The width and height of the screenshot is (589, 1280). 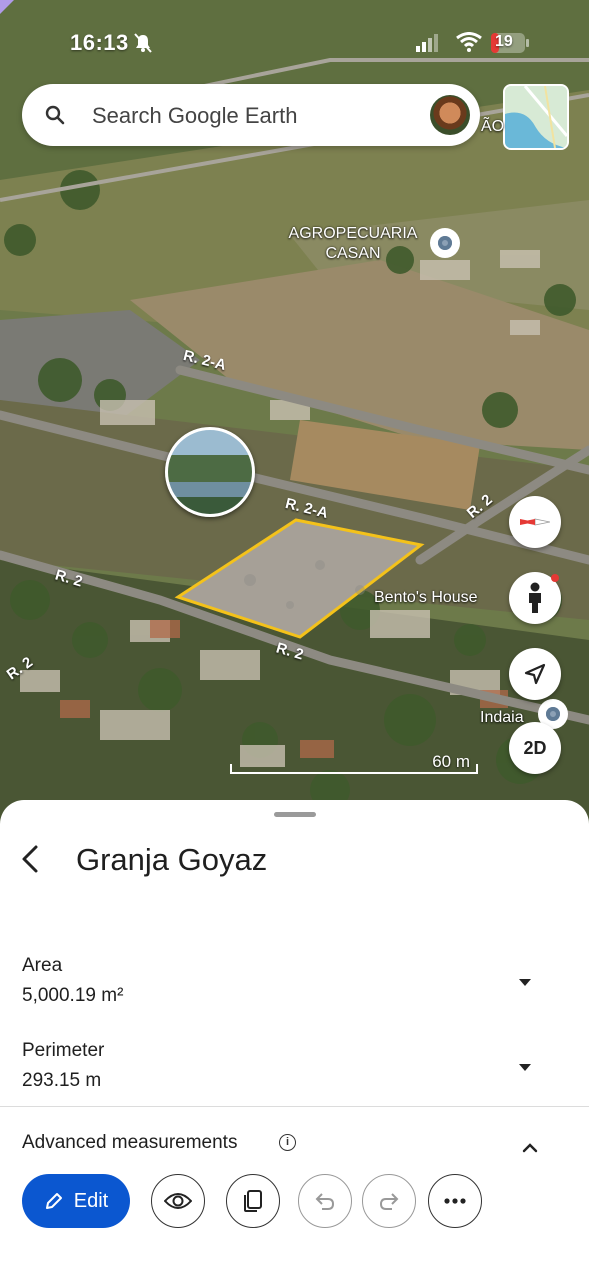 What do you see at coordinates (536, 117) in the screenshot?
I see `map-style-thumbnail` at bounding box center [536, 117].